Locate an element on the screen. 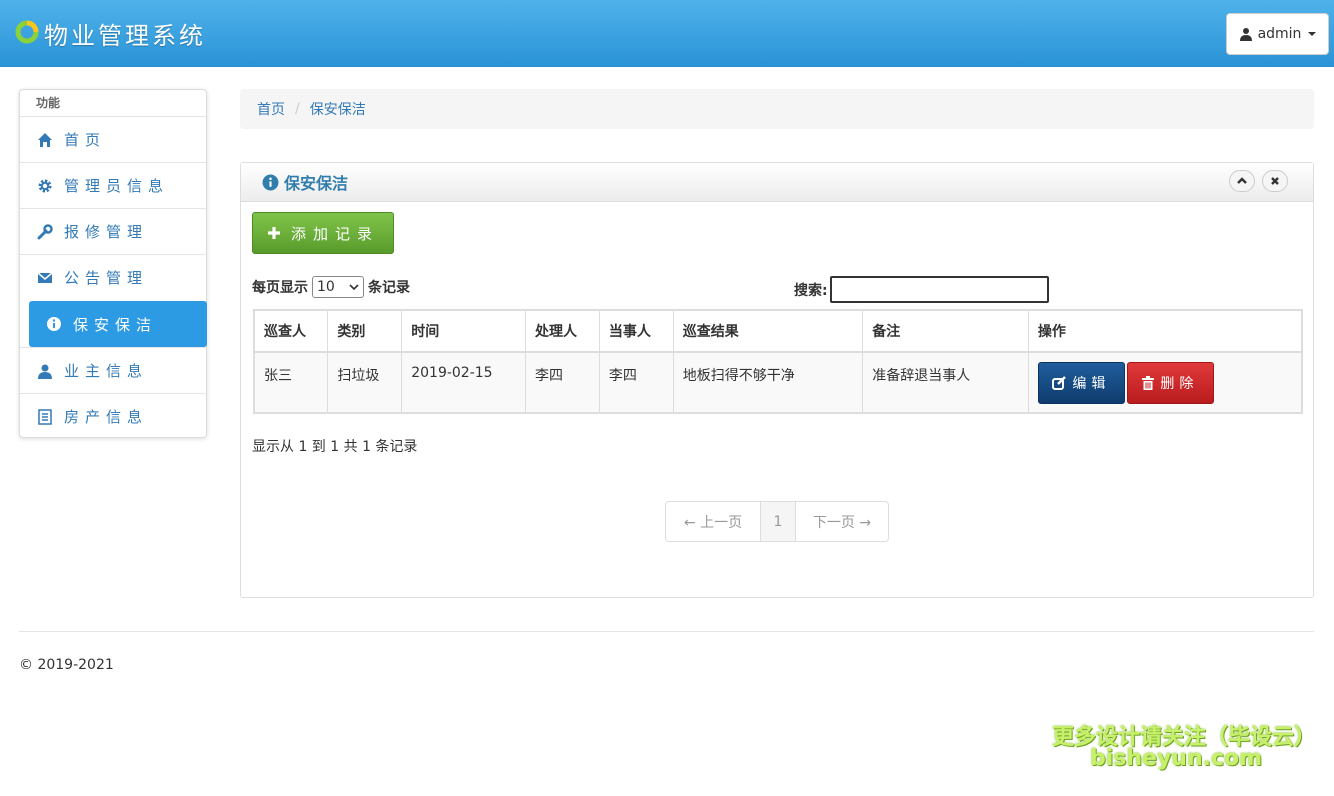 This screenshot has width=1334, height=796. edit-label: 编辑 is located at coordinates (1091, 384).